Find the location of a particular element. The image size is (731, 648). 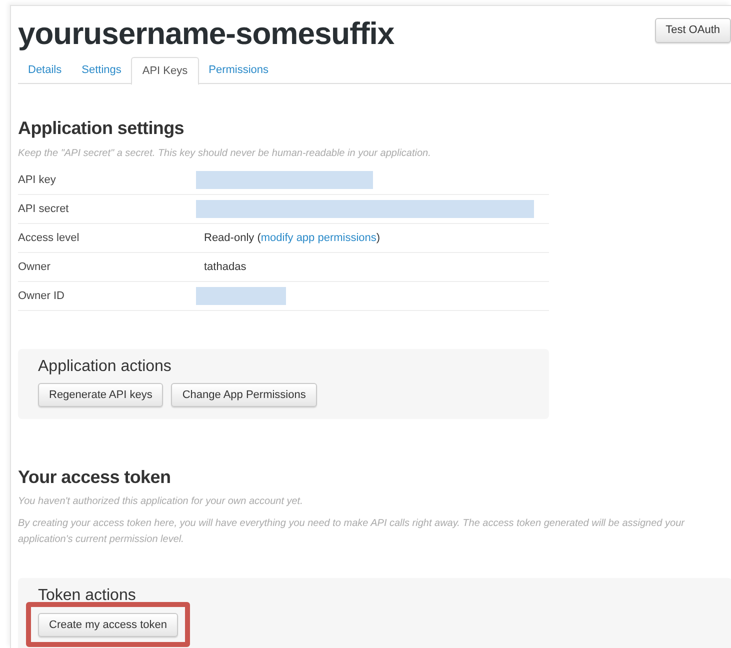

field-value: tathadas is located at coordinates (225, 267).